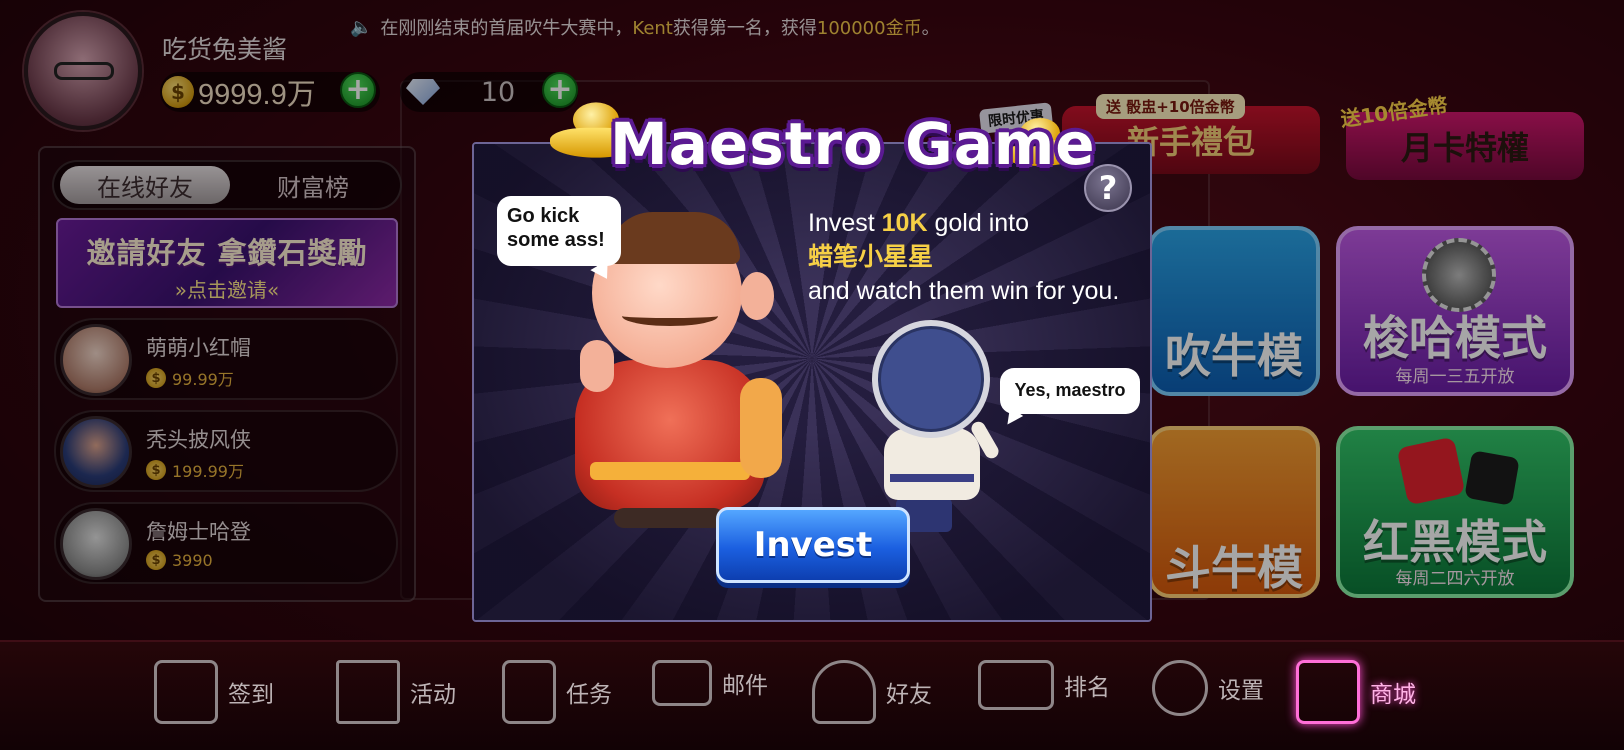 The width and height of the screenshot is (1624, 750). Describe the element at coordinates (433, 695) in the screenshot. I see `nav-label: 活动` at that location.